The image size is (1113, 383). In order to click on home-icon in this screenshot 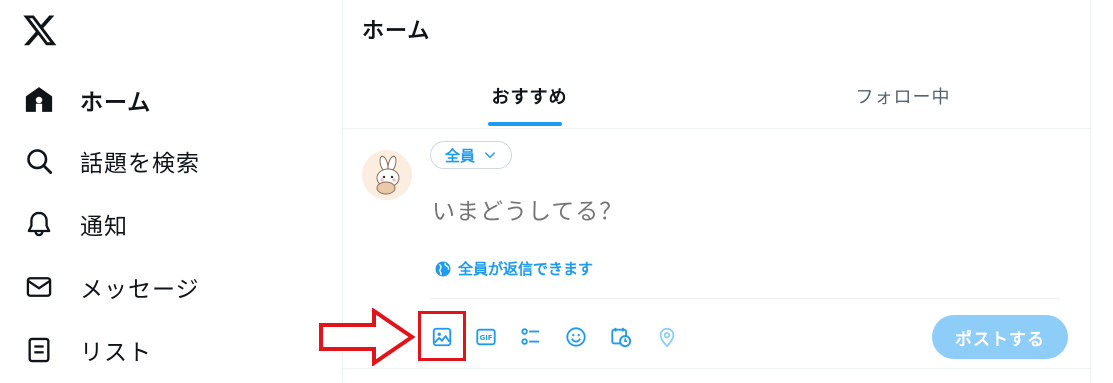, I will do `click(39, 100)`.